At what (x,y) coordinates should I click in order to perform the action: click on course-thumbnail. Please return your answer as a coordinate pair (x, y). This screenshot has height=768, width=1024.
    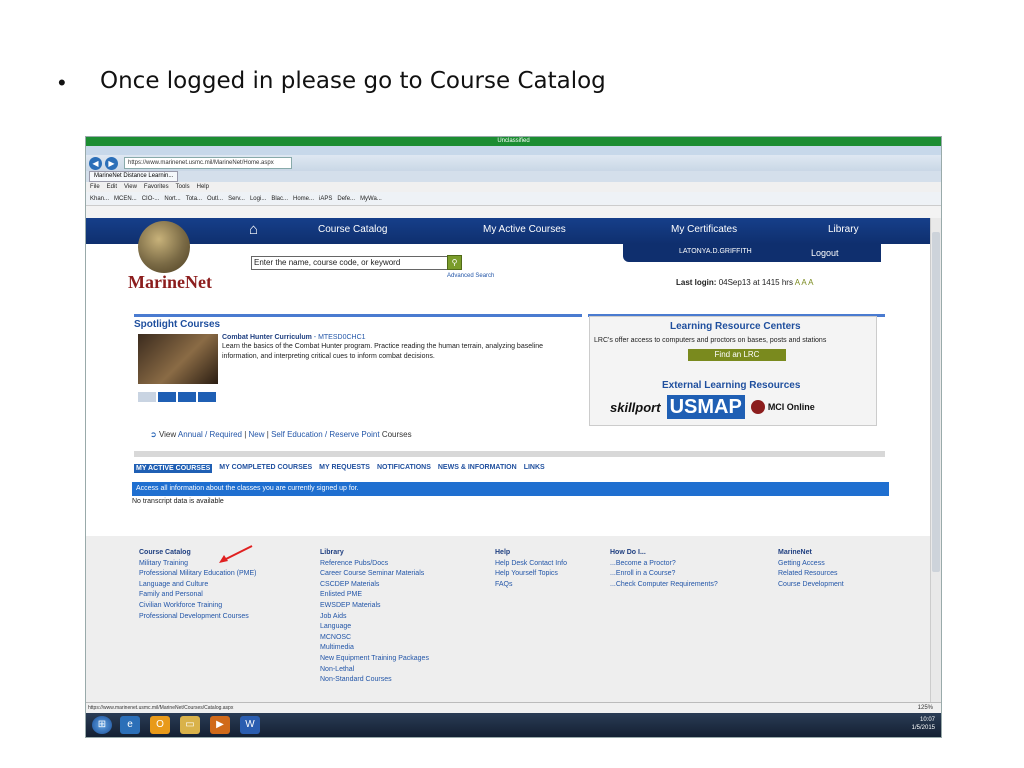
    Looking at the image, I should click on (178, 359).